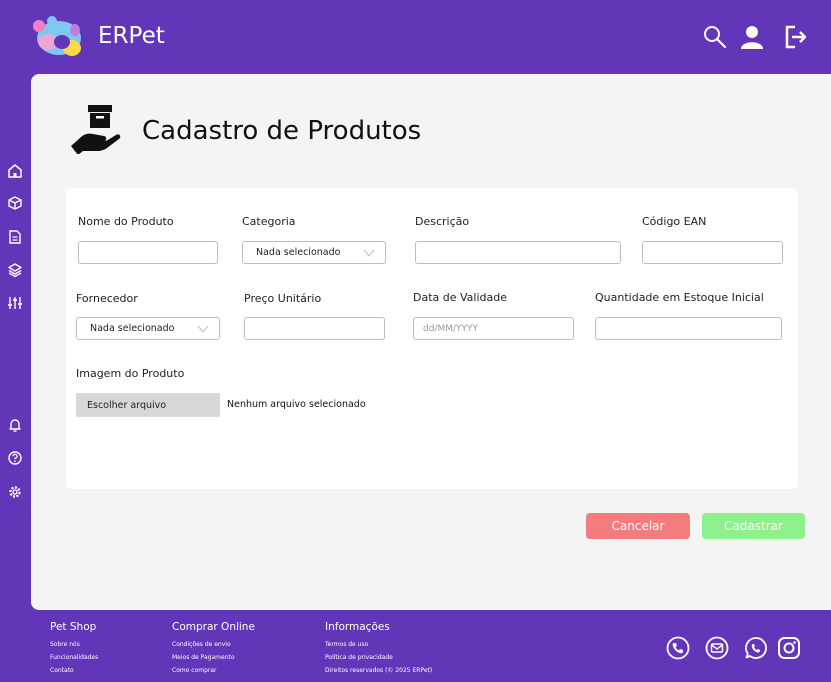 The image size is (831, 682). What do you see at coordinates (796, 37) in the screenshot?
I see `logout-icon` at bounding box center [796, 37].